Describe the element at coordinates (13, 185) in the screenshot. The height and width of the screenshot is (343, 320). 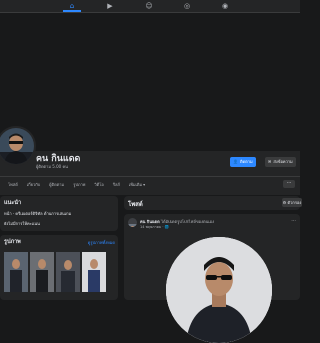
I see `tab-posts: โพสต์` at that location.